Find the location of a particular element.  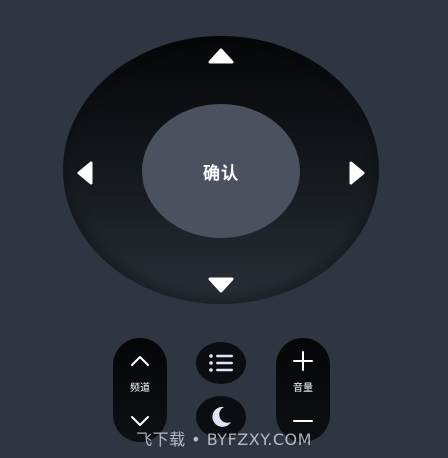

ok-button: 确认 is located at coordinates (221, 171).